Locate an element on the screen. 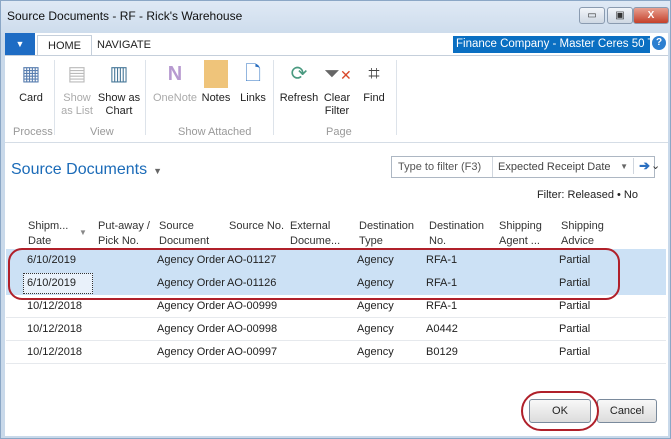 The width and height of the screenshot is (671, 439). links-button: 🗋 Links is located at coordinates (253, 82).